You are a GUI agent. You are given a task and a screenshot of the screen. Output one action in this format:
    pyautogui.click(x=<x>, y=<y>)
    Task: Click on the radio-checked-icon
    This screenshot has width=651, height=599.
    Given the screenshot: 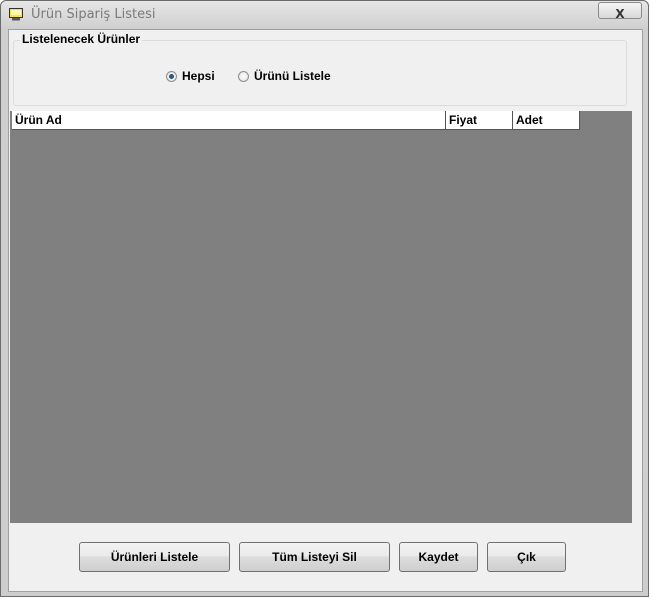 What is the action you would take?
    pyautogui.click(x=171, y=76)
    